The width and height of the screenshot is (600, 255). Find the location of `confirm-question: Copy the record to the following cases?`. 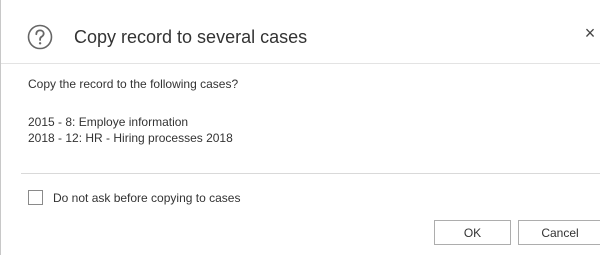

confirm-question: Copy the record to the following cases? is located at coordinates (133, 84).